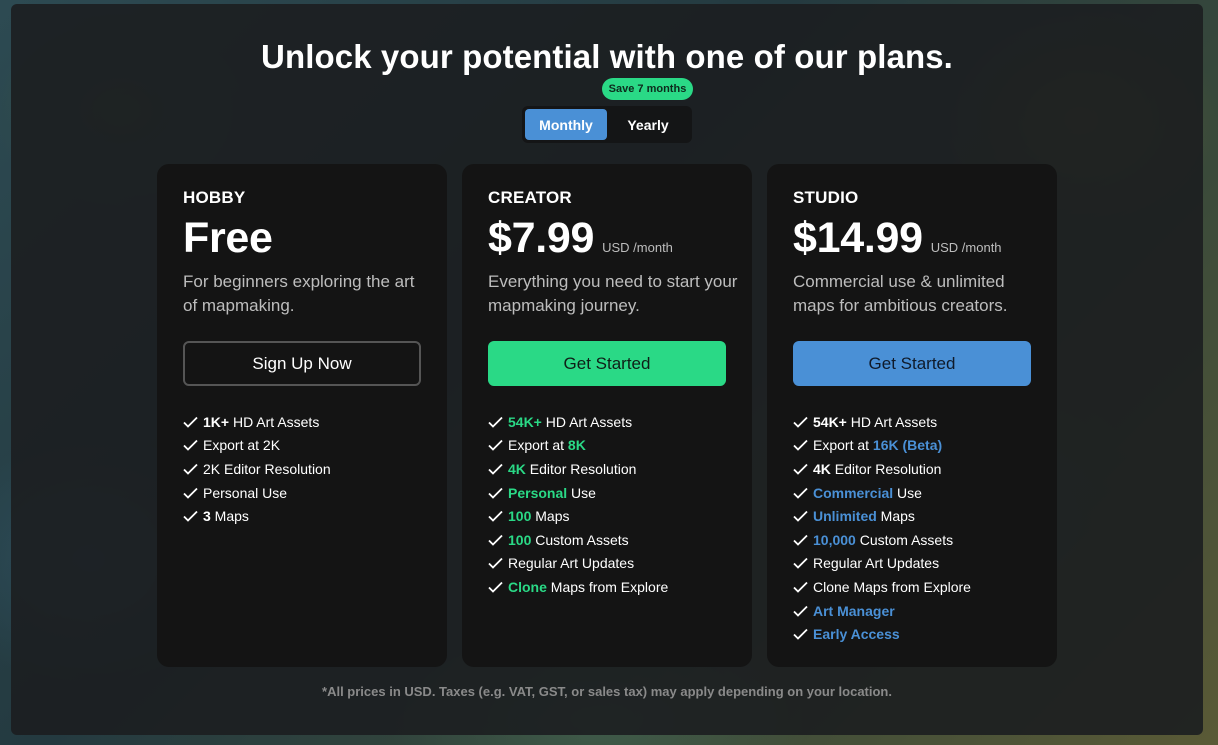 Image resolution: width=1218 pixels, height=745 pixels. I want to click on feature-item: 4K Editor Resolution, so click(578, 469).